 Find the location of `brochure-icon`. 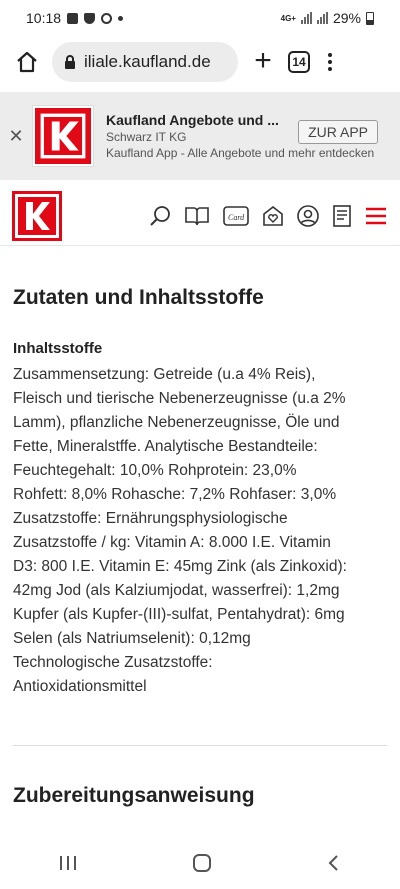

brochure-icon is located at coordinates (197, 216).